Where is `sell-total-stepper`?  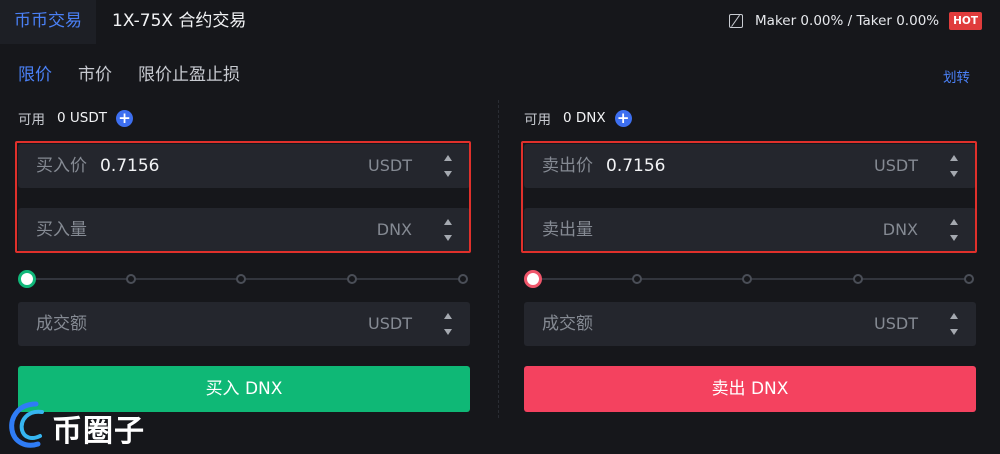
sell-total-stepper is located at coordinates (956, 324).